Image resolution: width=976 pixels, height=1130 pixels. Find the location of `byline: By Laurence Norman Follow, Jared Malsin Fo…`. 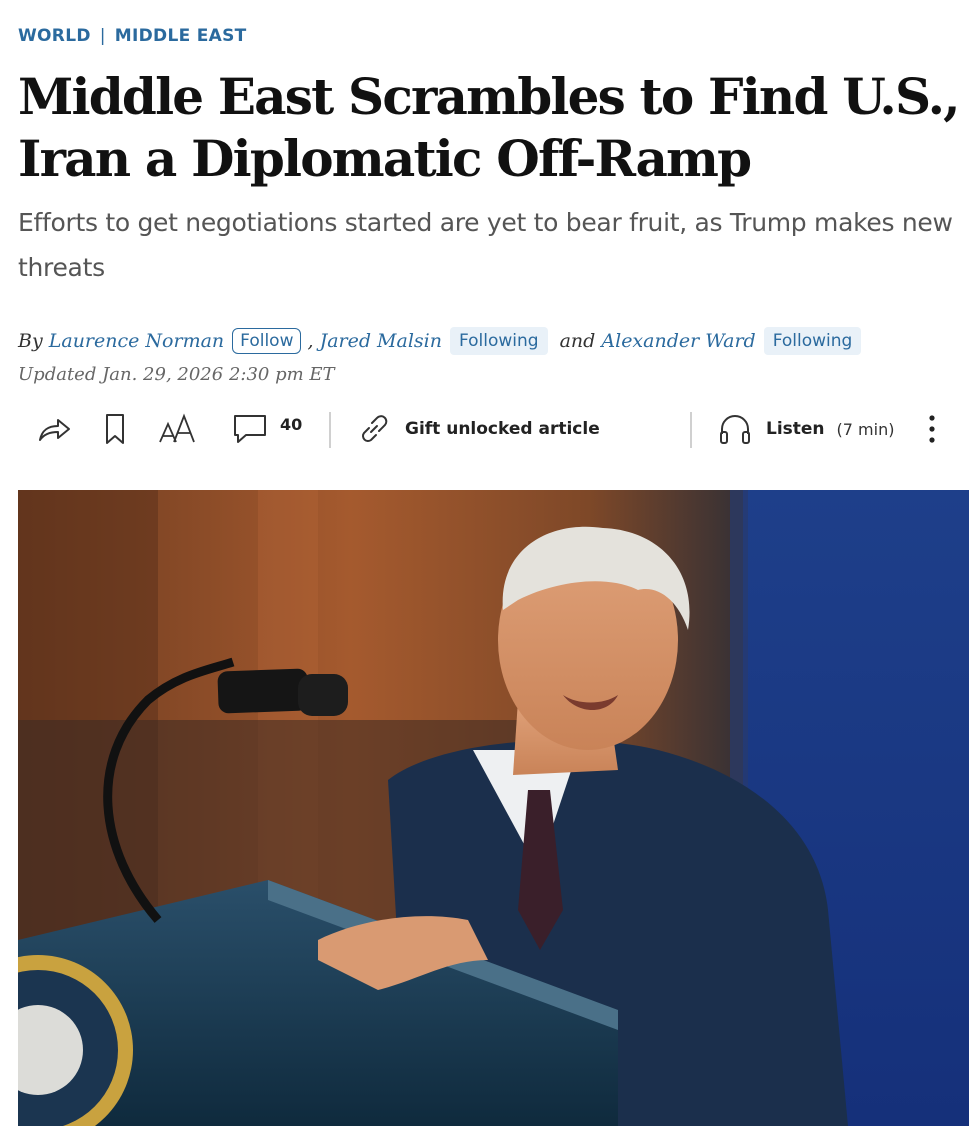

byline: By Laurence Norman Follow, Jared Malsin Fo… is located at coordinates (443, 341).